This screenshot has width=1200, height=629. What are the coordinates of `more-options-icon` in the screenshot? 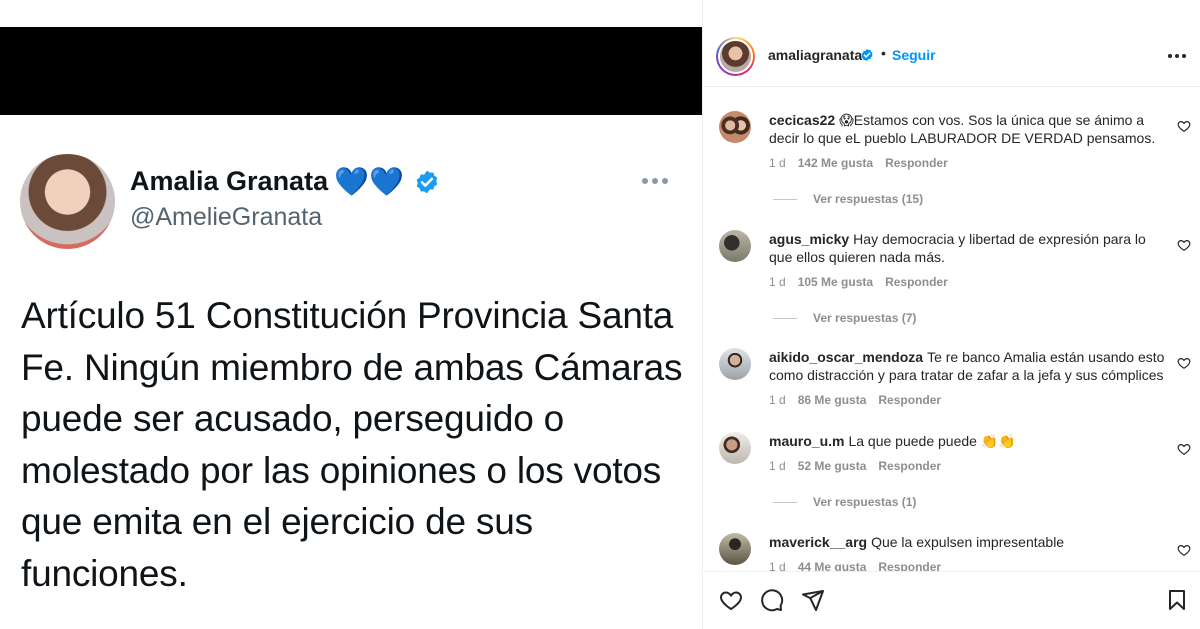 It's located at (1177, 56).